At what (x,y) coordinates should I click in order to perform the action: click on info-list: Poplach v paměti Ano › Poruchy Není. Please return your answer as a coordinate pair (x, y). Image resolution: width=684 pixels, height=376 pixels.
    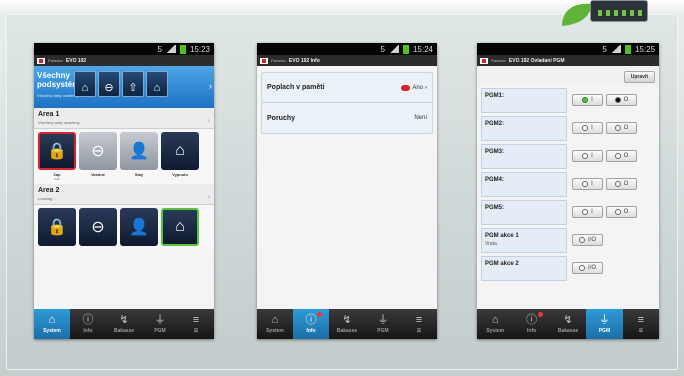
    Looking at the image, I should click on (347, 103).